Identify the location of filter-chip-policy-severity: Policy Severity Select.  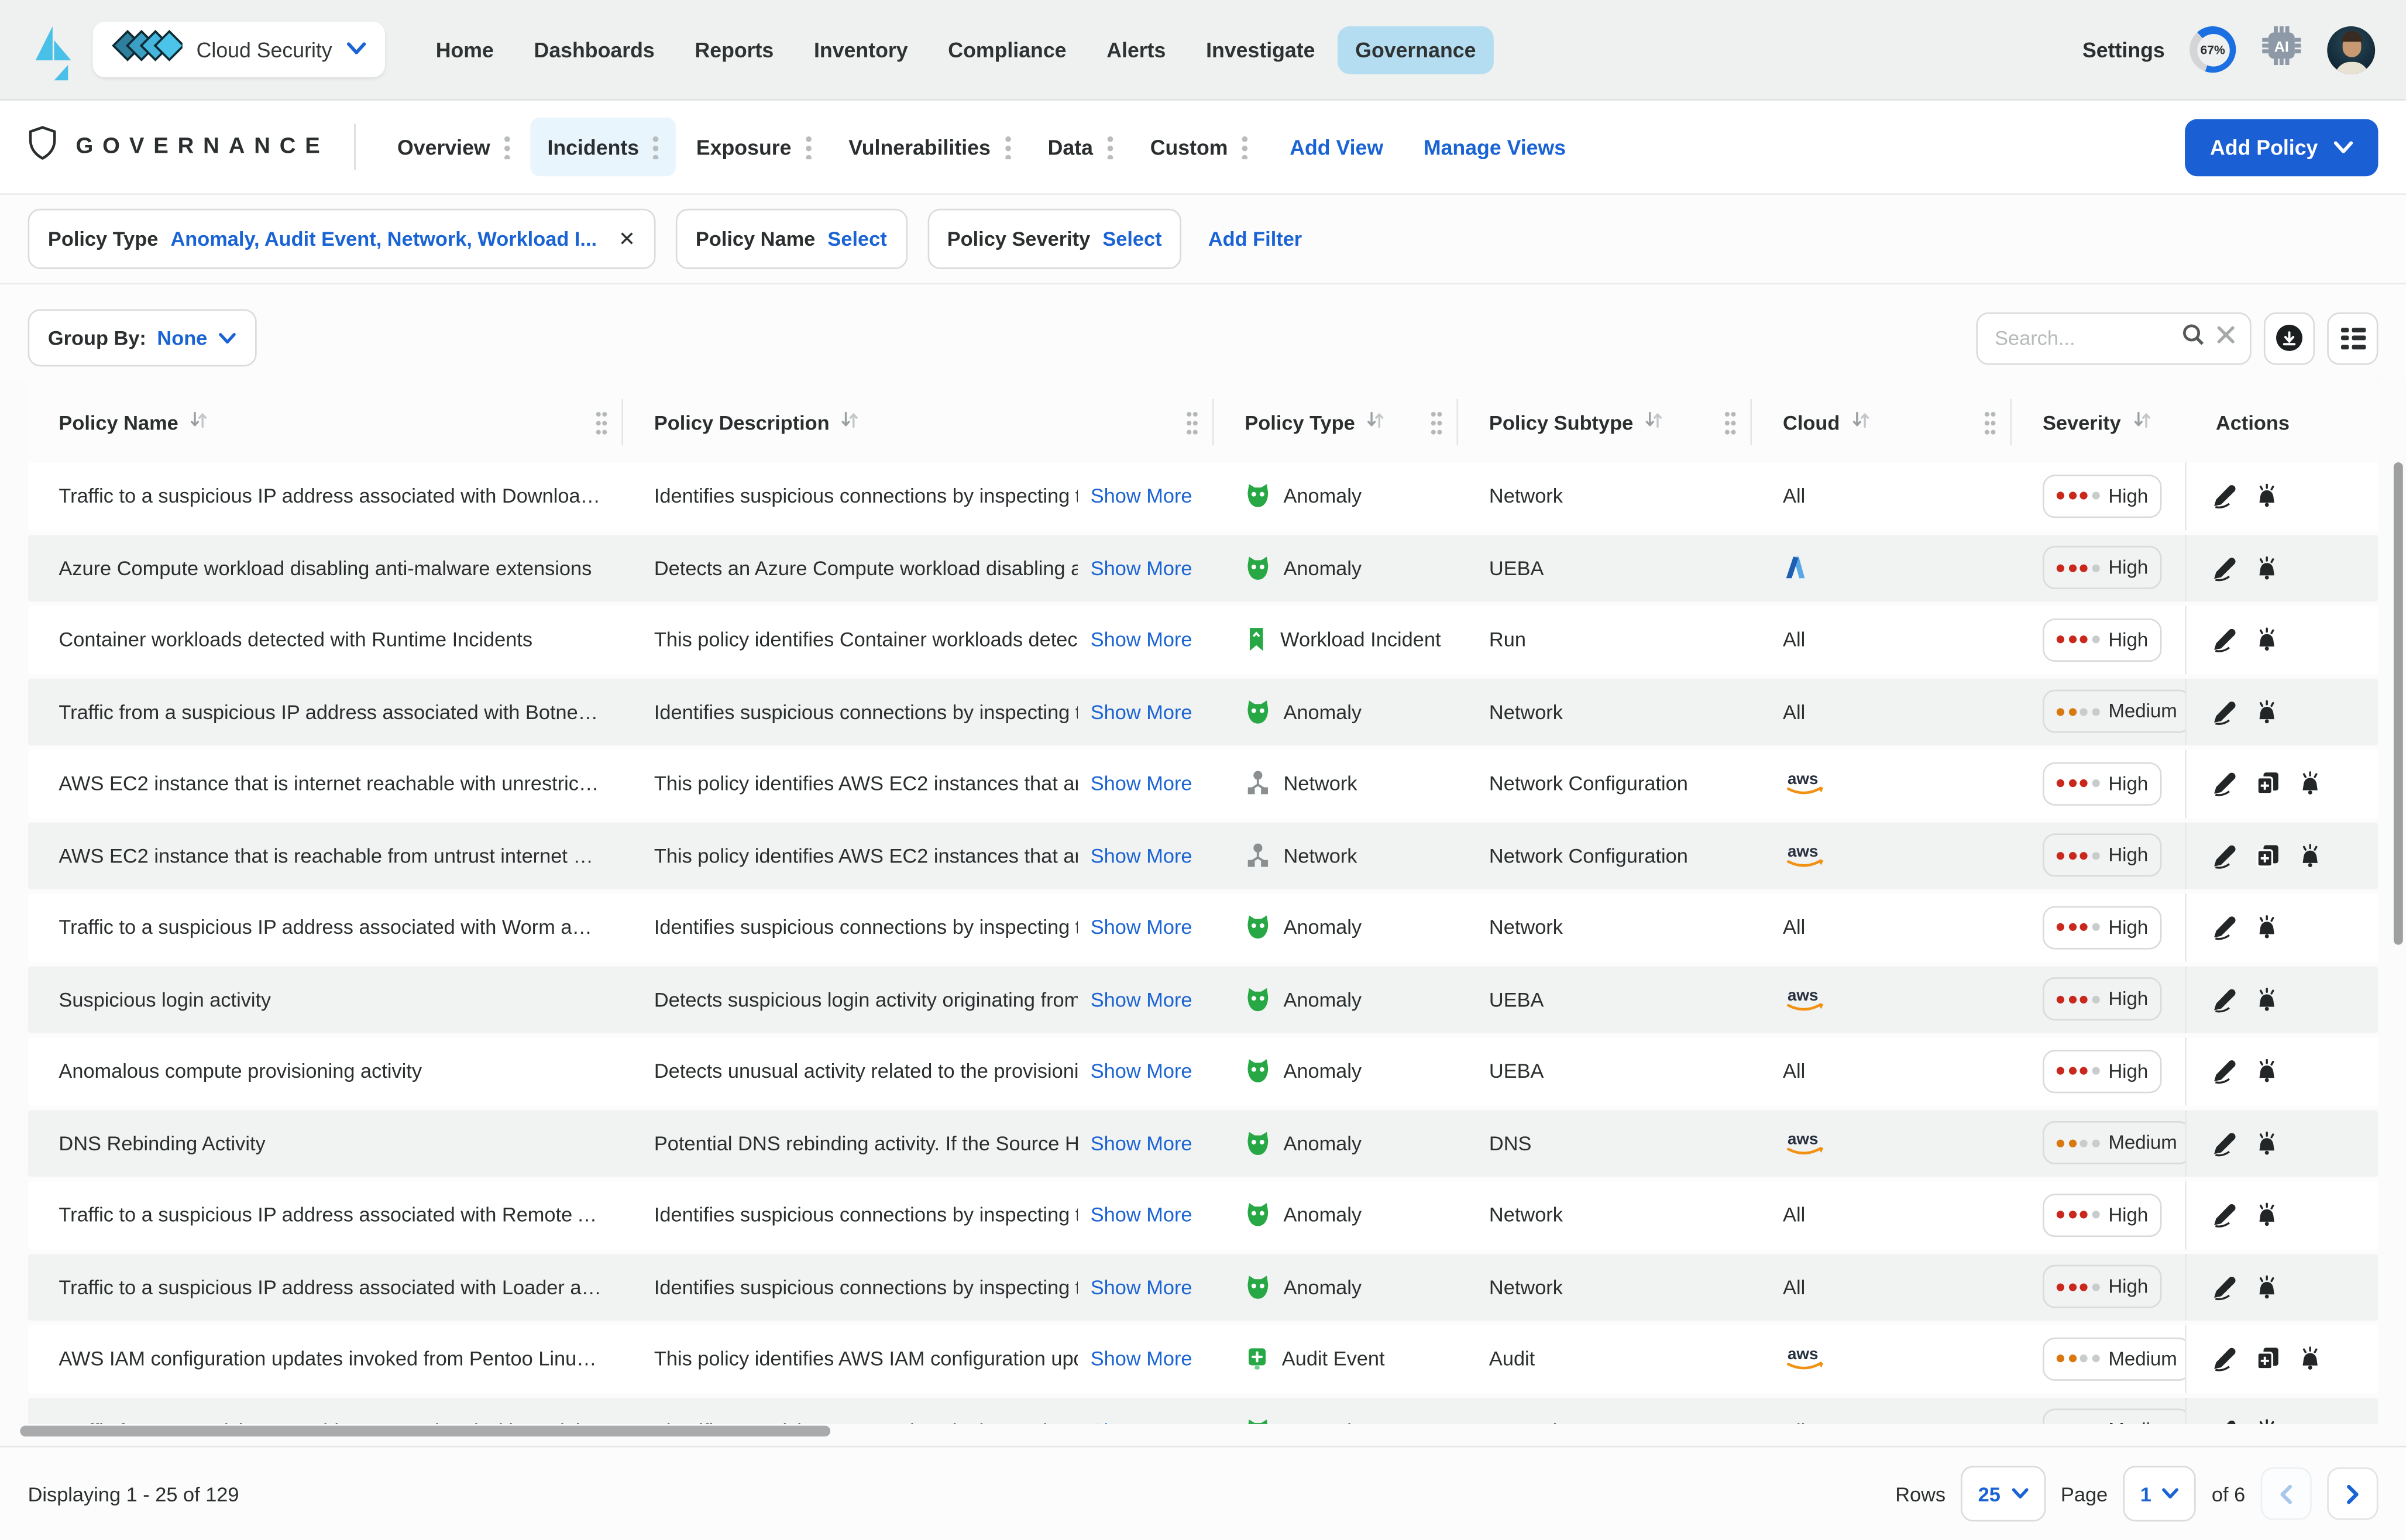
(1054, 238).